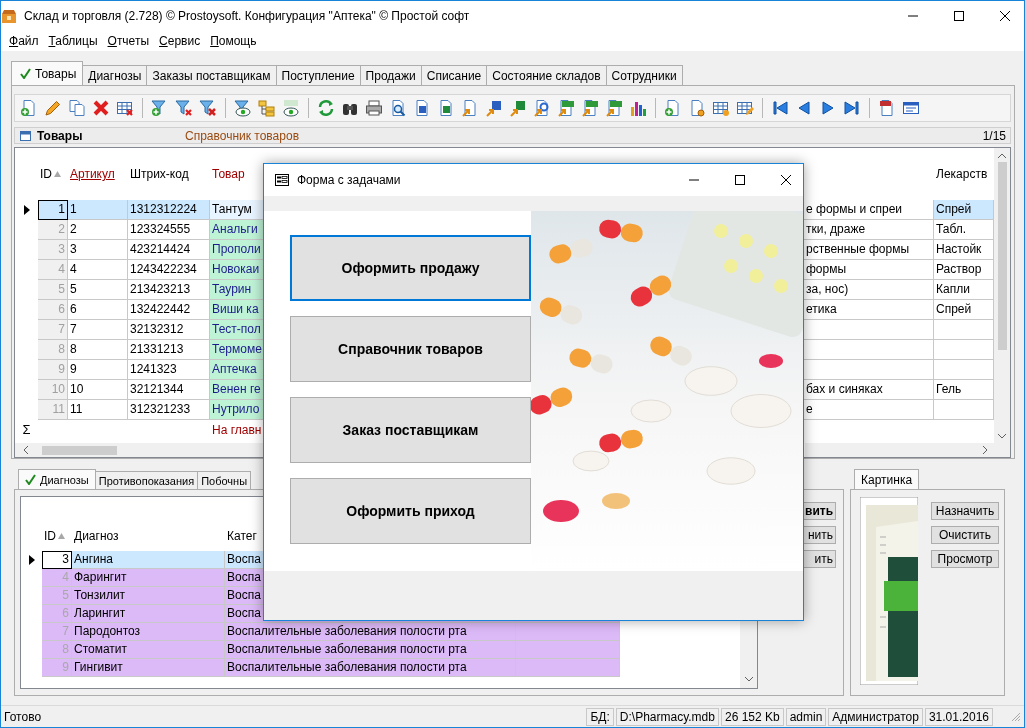 Image resolution: width=1025 pixels, height=728 pixels. What do you see at coordinates (148, 650) in the screenshot?
I see `table-cell: Стоматит` at bounding box center [148, 650].